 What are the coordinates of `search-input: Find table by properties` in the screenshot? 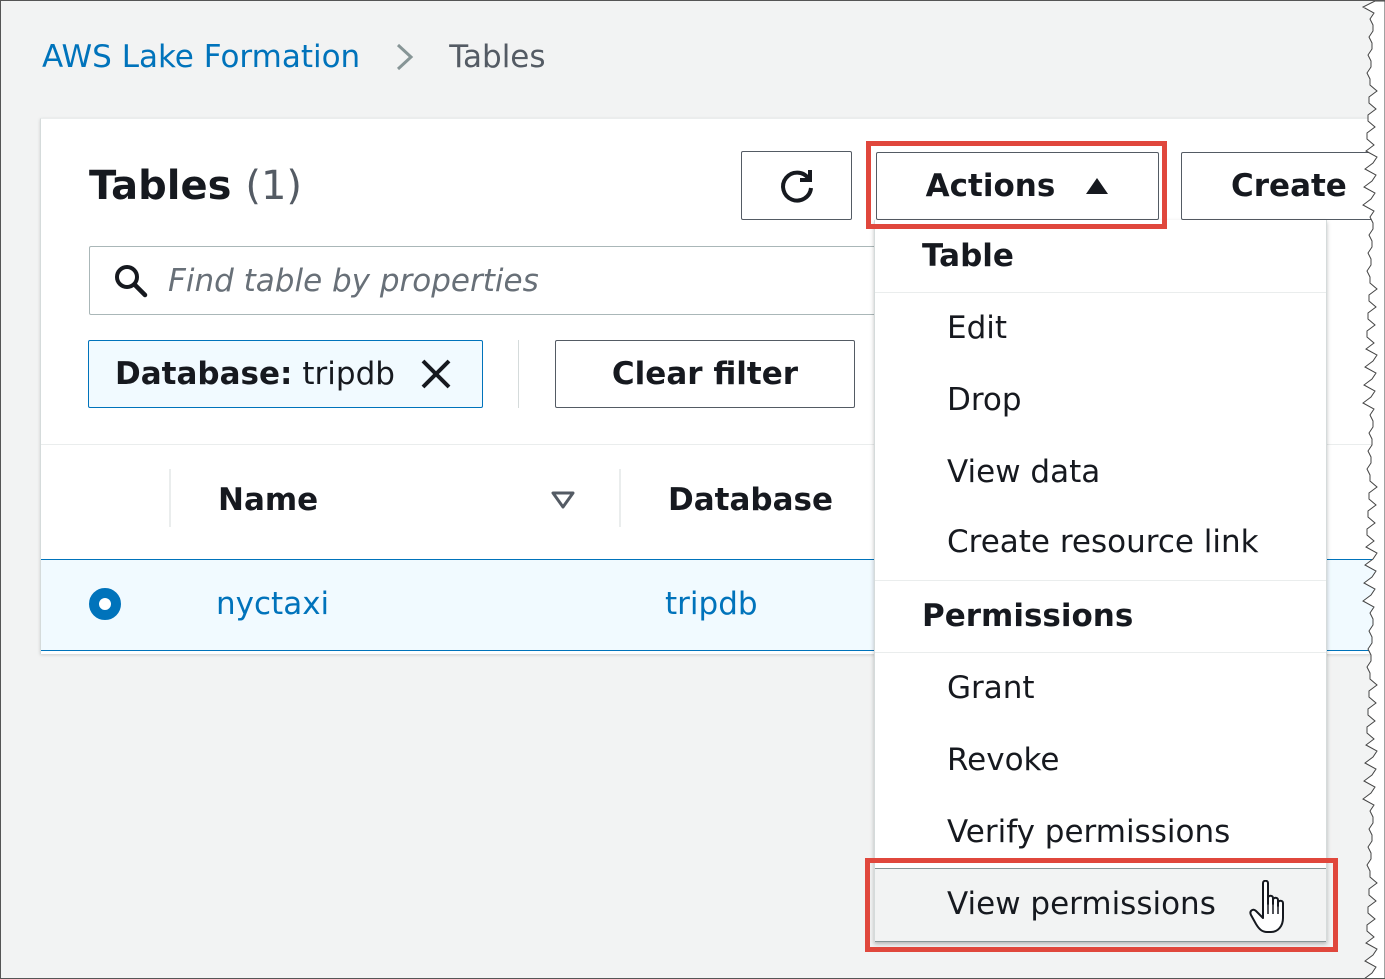 It's located at (489, 280).